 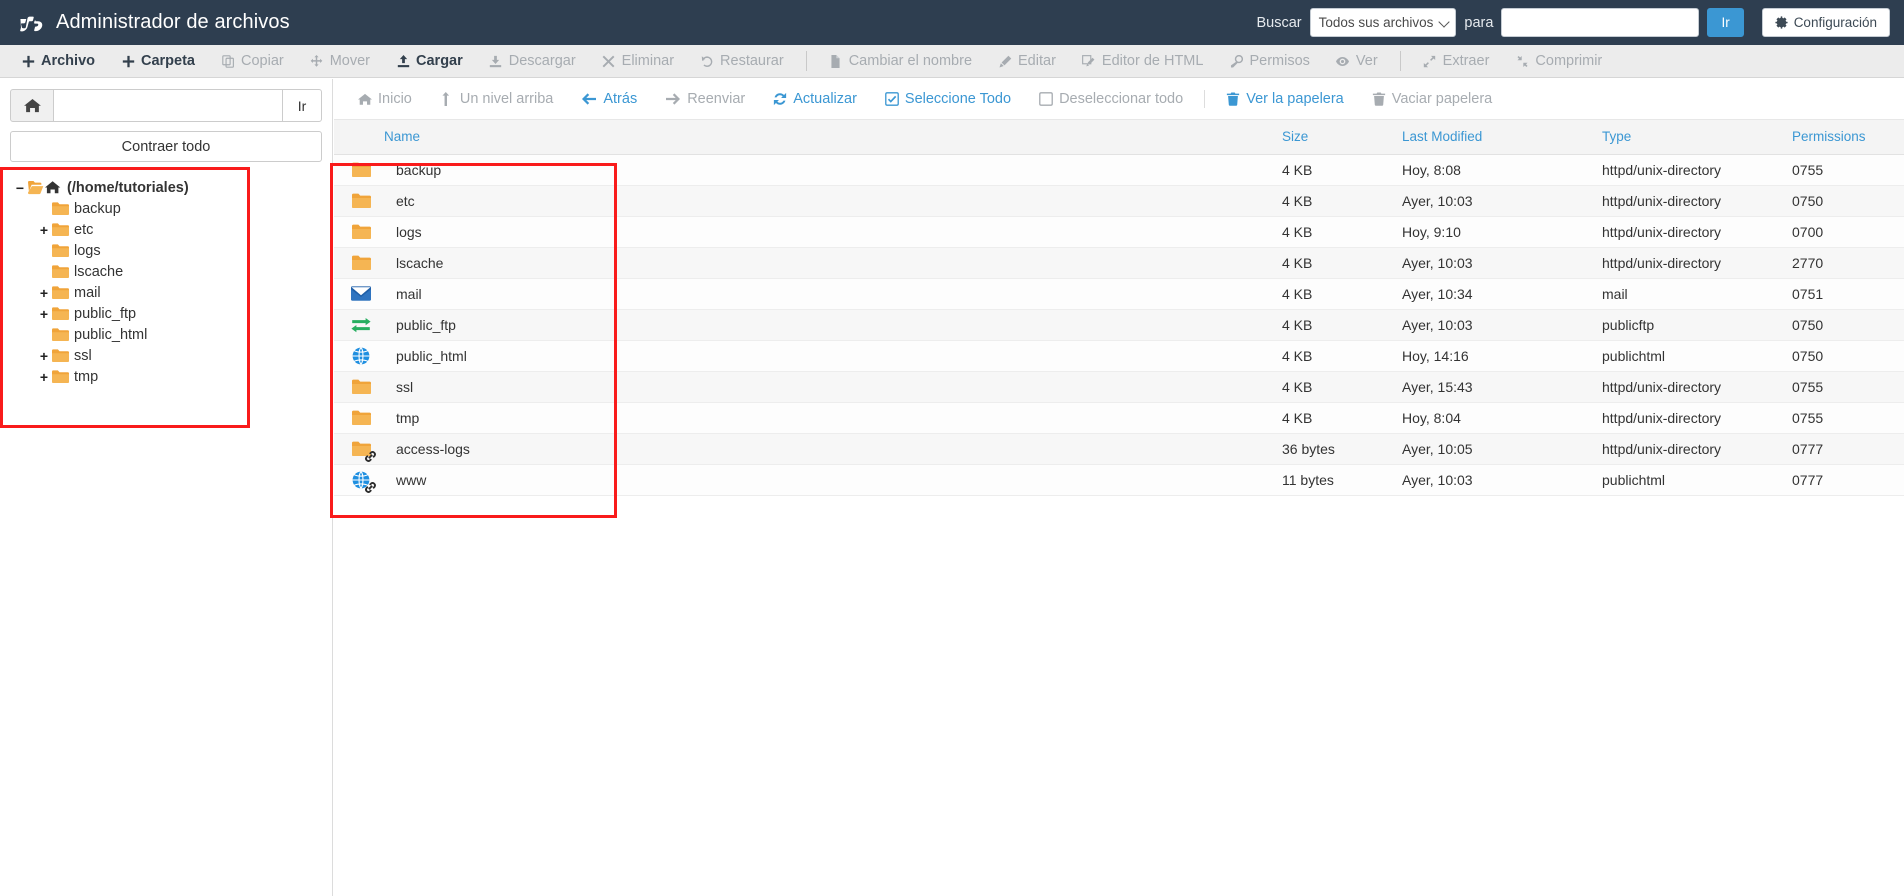 What do you see at coordinates (165, 187) in the screenshot?
I see `tree-node-hometutoriales: − (/home/tutoriales)` at bounding box center [165, 187].